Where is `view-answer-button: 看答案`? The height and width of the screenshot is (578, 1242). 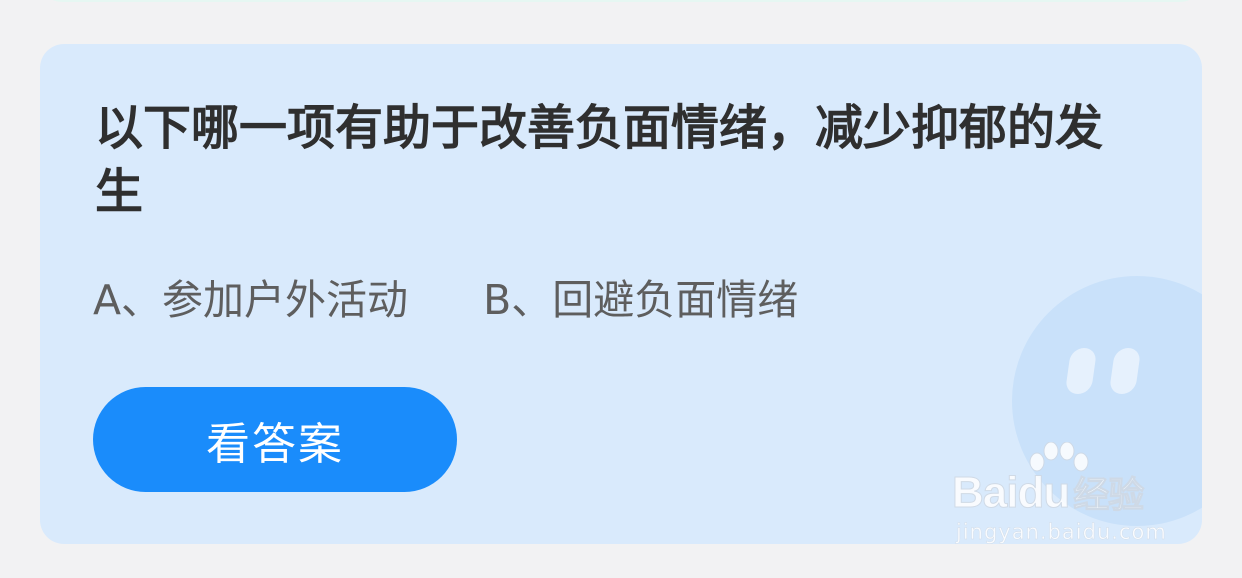 view-answer-button: 看答案 is located at coordinates (275, 439).